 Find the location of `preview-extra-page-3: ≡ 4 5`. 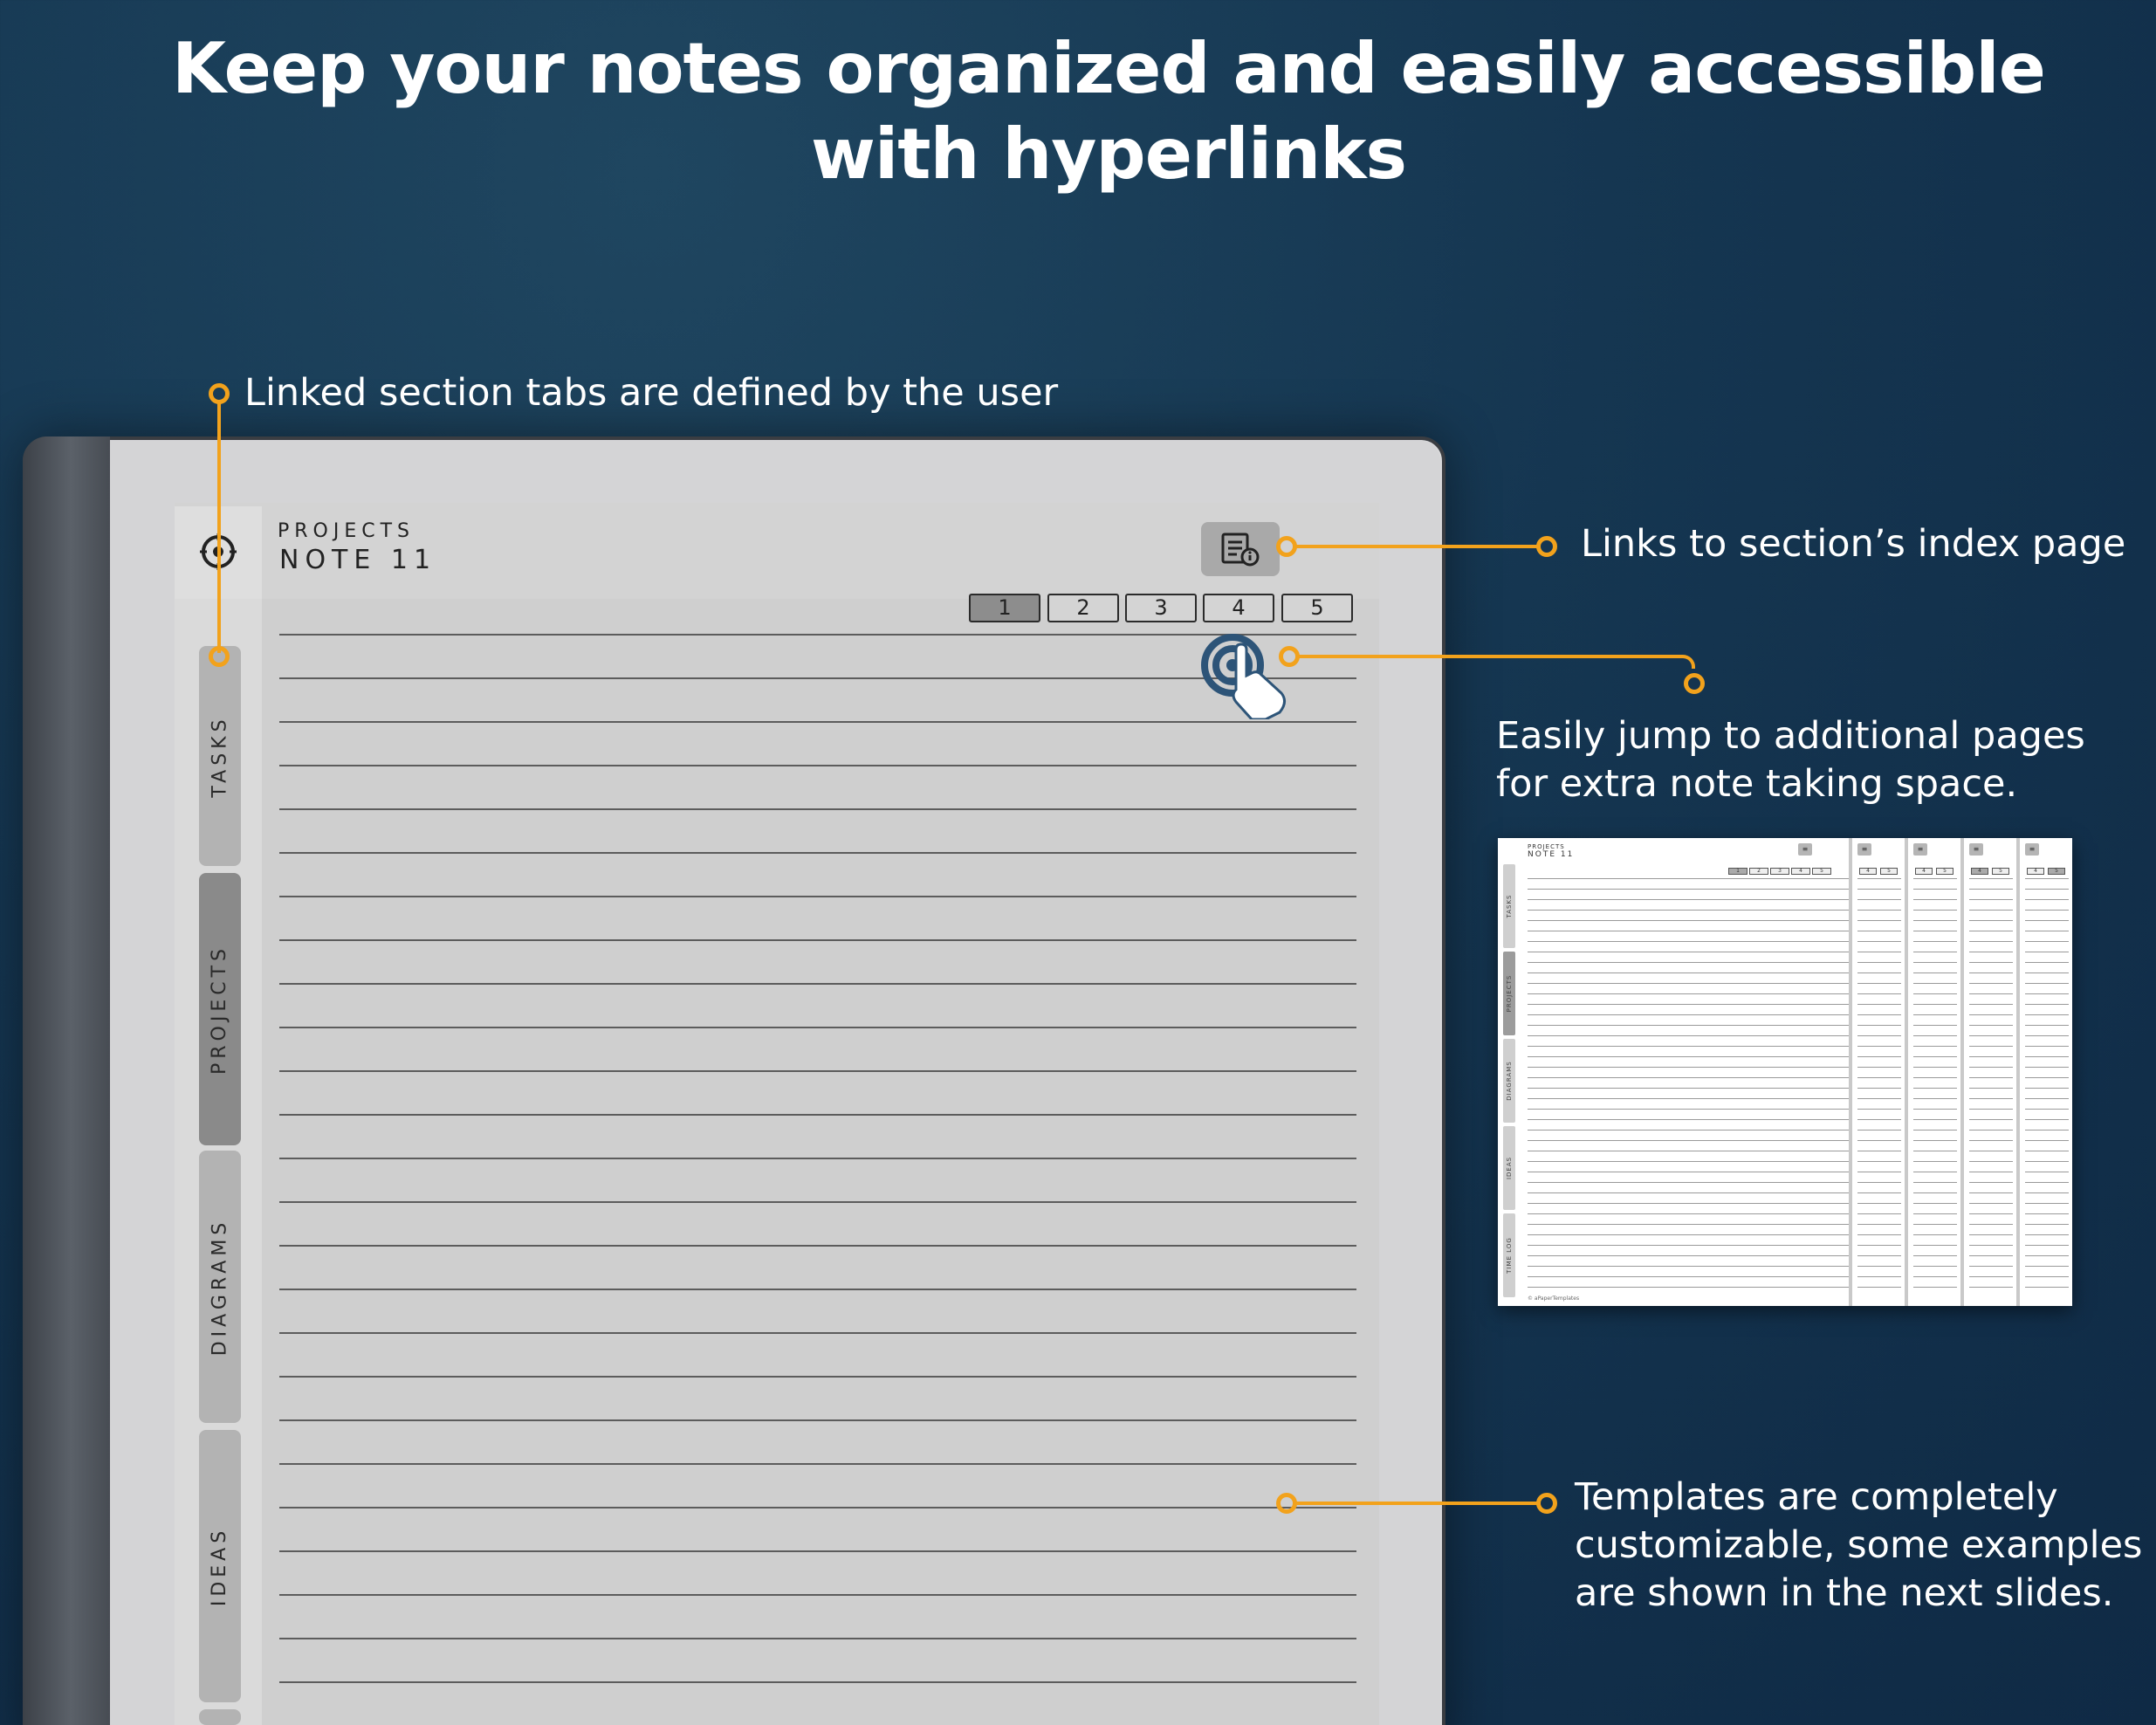

preview-extra-page-3: ≡ 4 5 is located at coordinates (1990, 1072).